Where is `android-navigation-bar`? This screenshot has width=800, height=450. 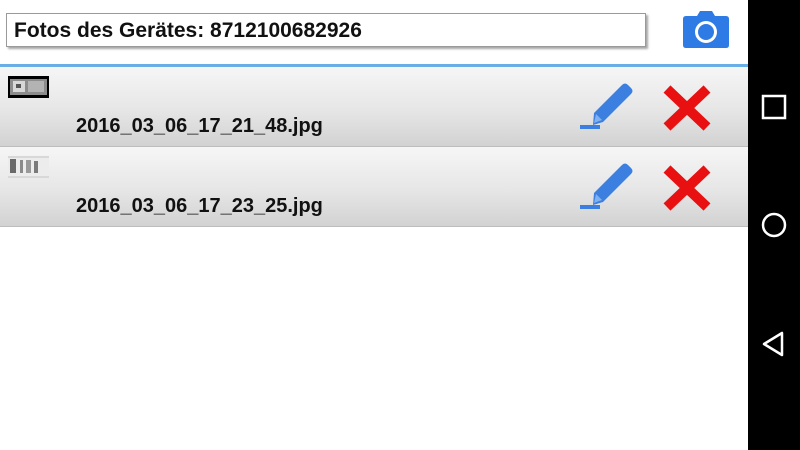
android-navigation-bar is located at coordinates (774, 225).